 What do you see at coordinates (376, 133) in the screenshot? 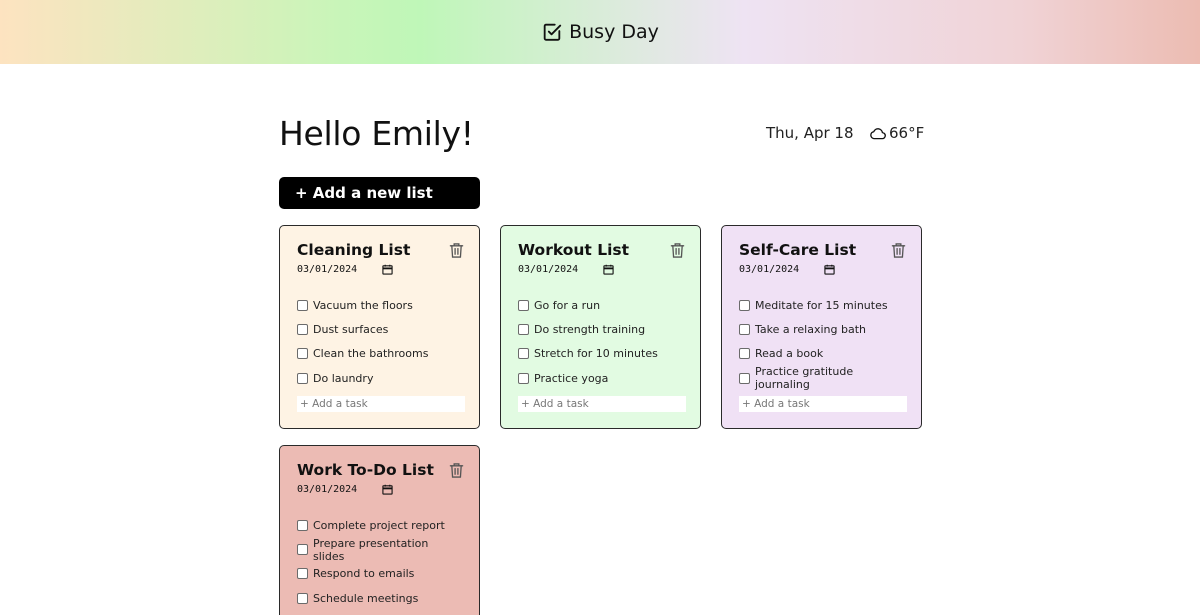
I see `greeting: Hello Emily!` at bounding box center [376, 133].